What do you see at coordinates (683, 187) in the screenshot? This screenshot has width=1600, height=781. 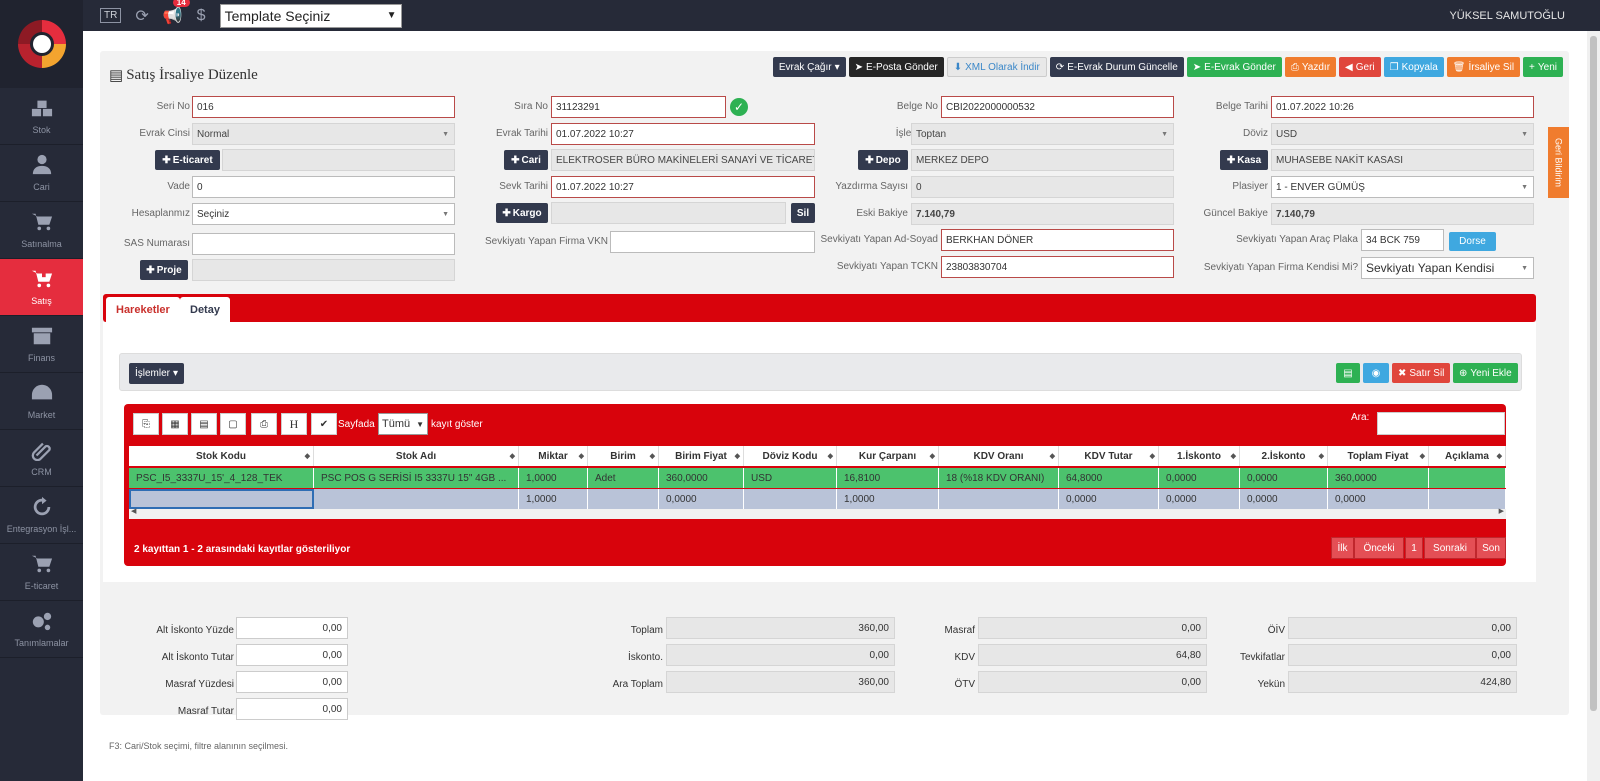 I see `sevk-tarihi-field: 01.07.2022 10:27` at bounding box center [683, 187].